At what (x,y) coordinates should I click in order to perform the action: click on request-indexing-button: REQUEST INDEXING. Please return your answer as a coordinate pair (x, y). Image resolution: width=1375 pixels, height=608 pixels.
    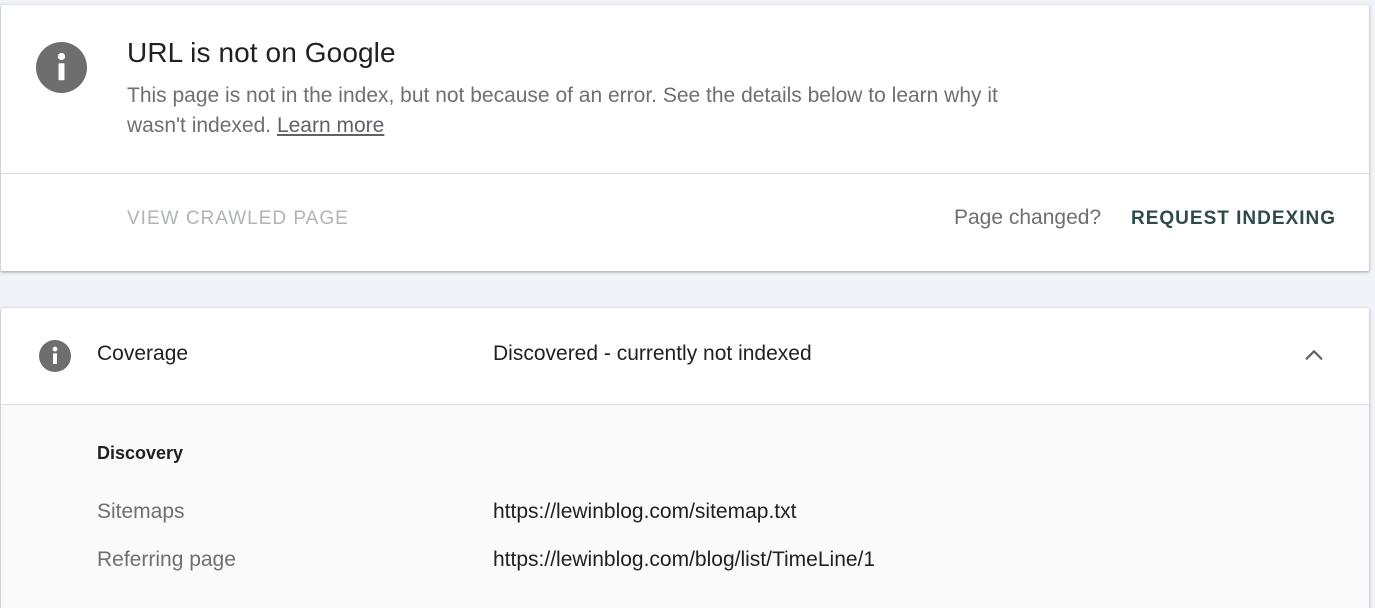
    Looking at the image, I should click on (1233, 219).